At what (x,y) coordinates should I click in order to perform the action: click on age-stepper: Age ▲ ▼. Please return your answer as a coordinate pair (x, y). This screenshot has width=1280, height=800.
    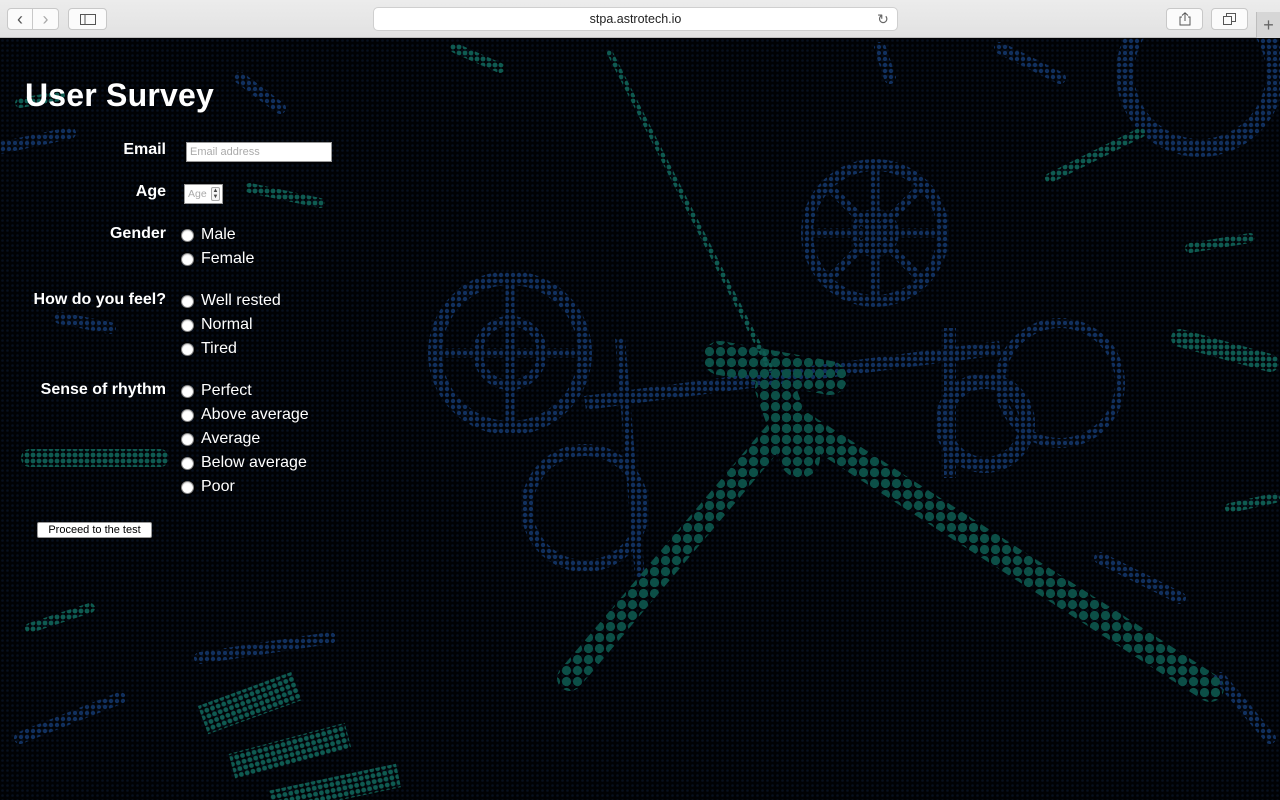
    Looking at the image, I should click on (203, 194).